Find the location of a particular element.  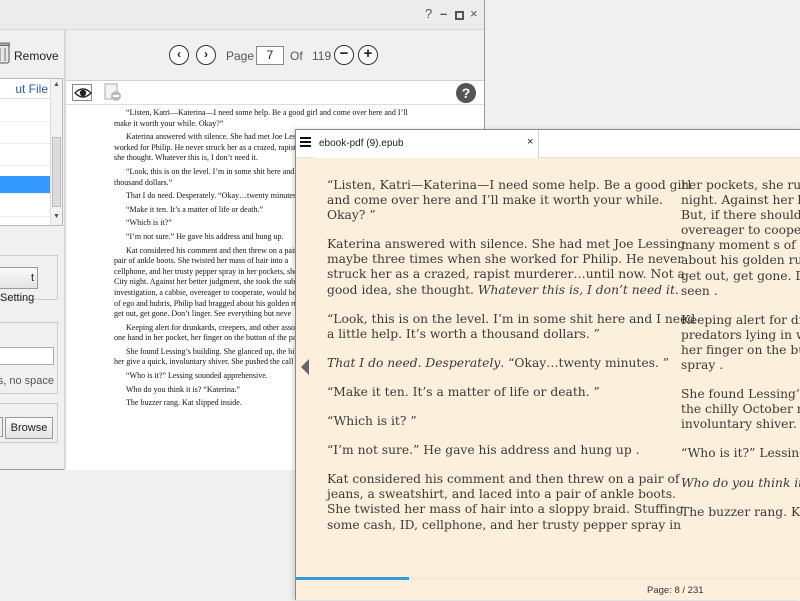

book-paragraph: “Which is it? ” is located at coordinates (494, 421).